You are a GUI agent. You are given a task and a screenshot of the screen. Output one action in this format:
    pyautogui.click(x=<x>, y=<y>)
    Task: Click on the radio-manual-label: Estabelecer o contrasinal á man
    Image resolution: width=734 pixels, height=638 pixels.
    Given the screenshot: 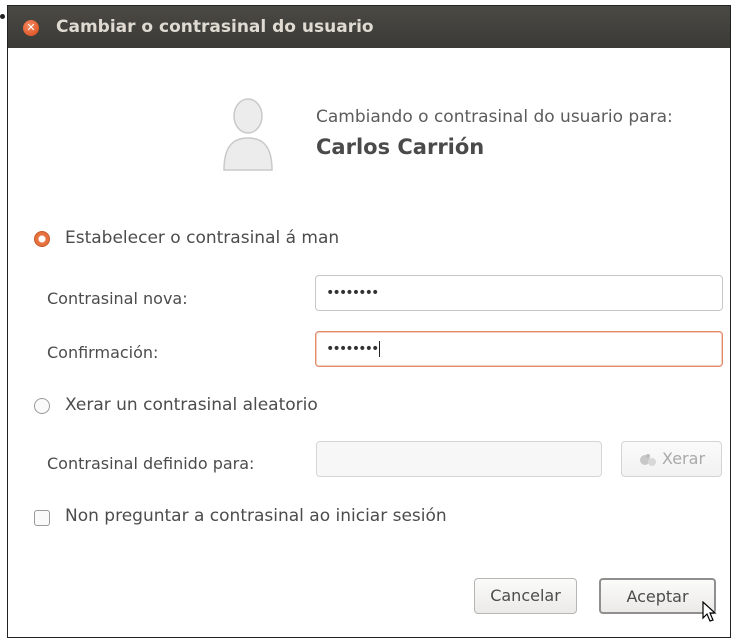 What is the action you would take?
    pyautogui.click(x=202, y=238)
    